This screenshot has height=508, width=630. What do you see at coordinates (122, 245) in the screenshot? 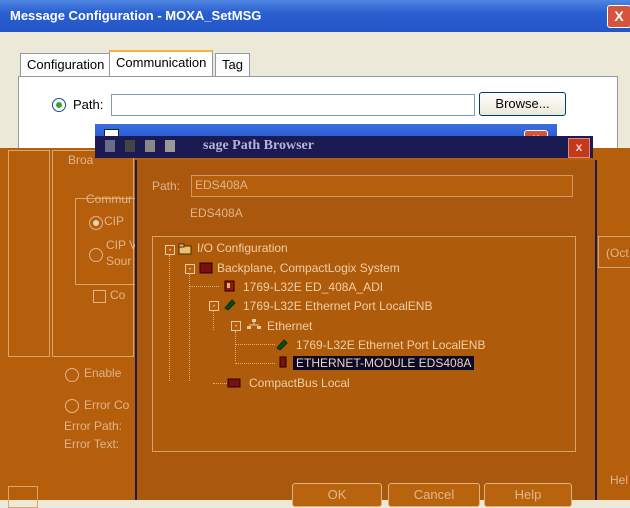
I see `cip-vid-label: CIP V` at bounding box center [122, 245].